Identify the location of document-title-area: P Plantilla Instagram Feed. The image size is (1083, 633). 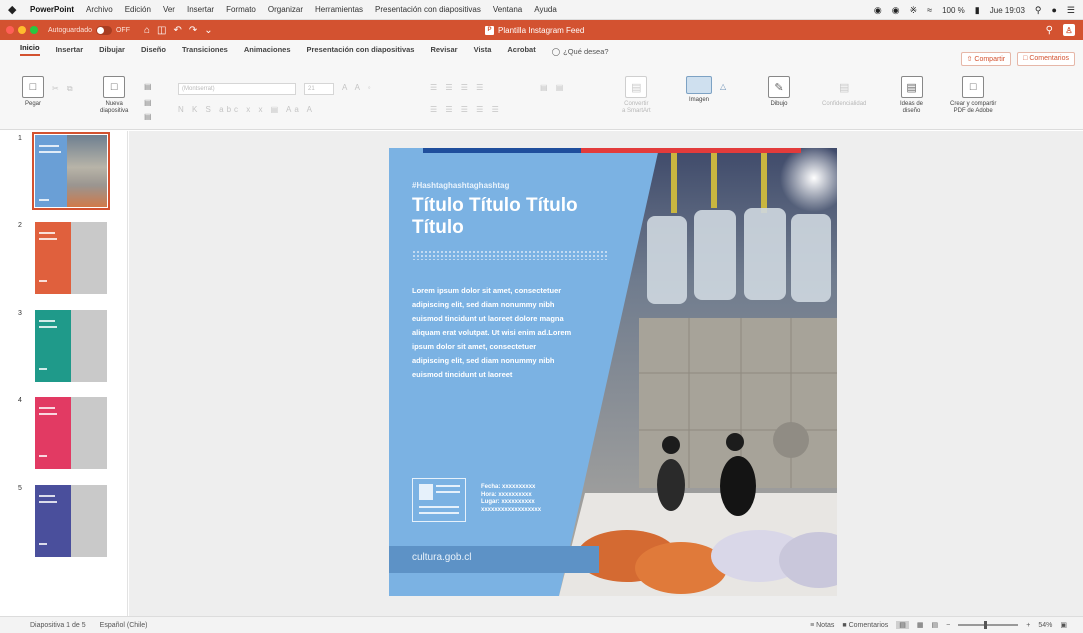
(534, 30).